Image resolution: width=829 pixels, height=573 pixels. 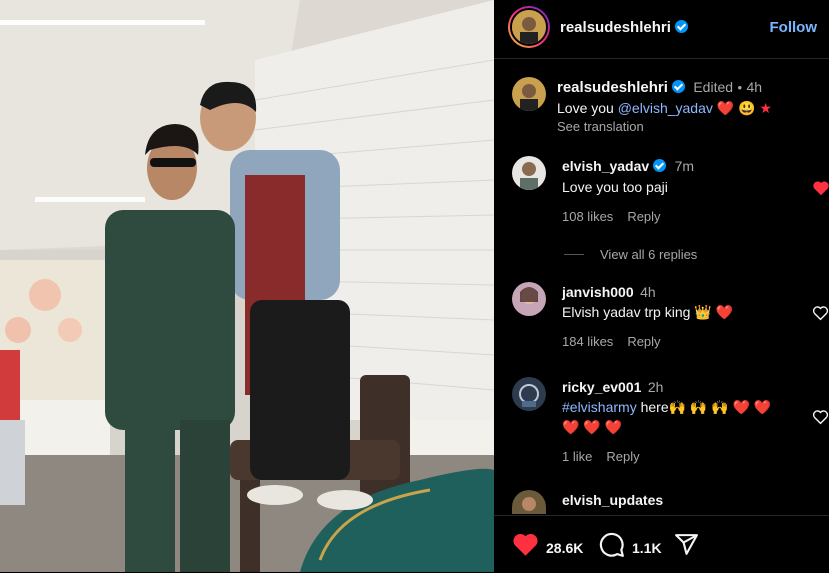 I want to click on caption-header: realsudeshlehri Edited • 4h, so click(x=659, y=88).